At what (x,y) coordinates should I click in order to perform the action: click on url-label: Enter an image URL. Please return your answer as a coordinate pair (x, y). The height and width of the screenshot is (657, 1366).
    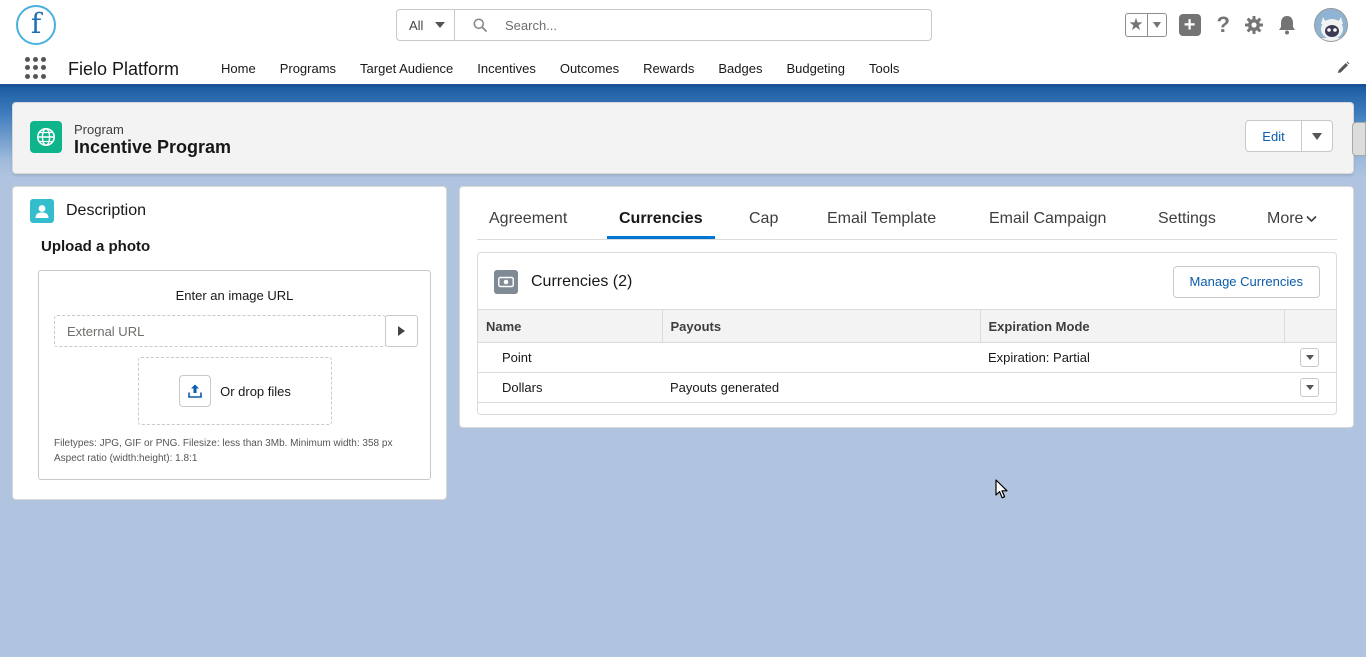
    Looking at the image, I should click on (234, 295).